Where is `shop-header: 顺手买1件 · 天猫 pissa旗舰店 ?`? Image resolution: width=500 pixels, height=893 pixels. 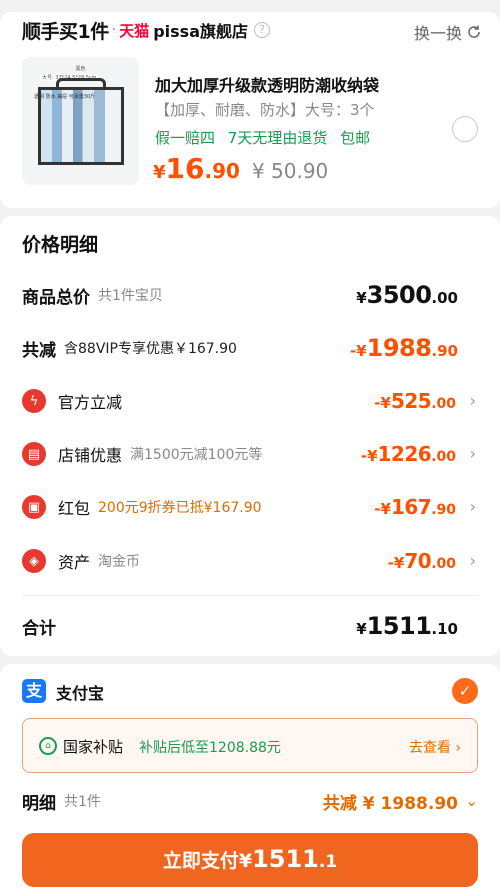
shop-header: 顺手买1件 · 天猫 pissa旗舰店 ? is located at coordinates (146, 30).